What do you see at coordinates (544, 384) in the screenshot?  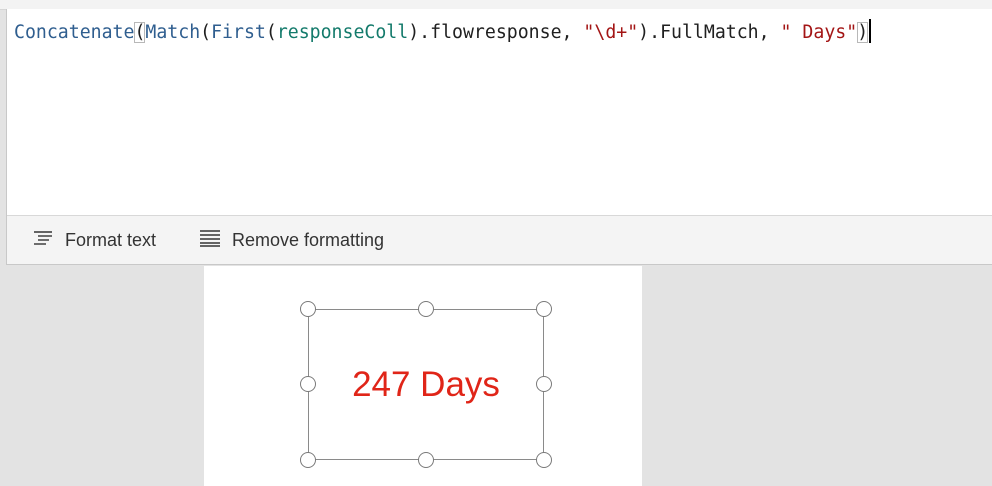 I see `resize-handle-middle-right` at bounding box center [544, 384].